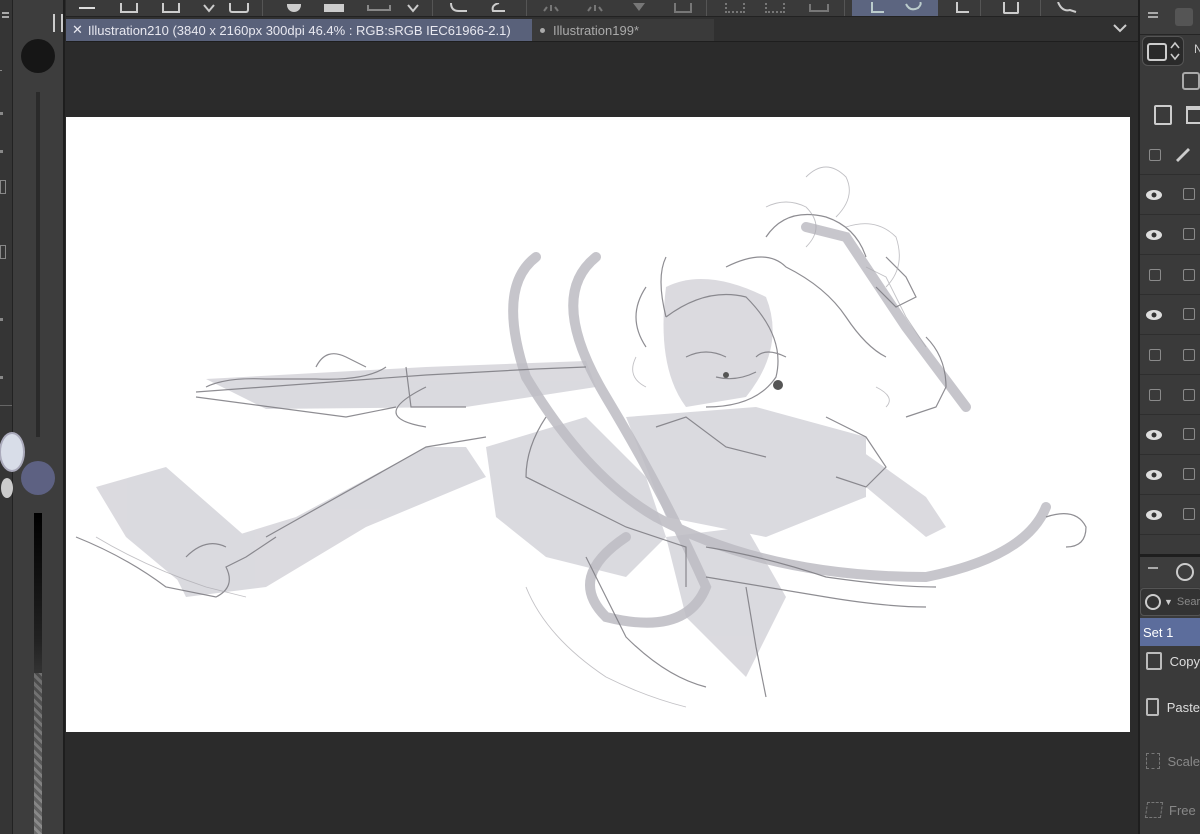  I want to click on copy-action: Copy, so click(1171, 661).